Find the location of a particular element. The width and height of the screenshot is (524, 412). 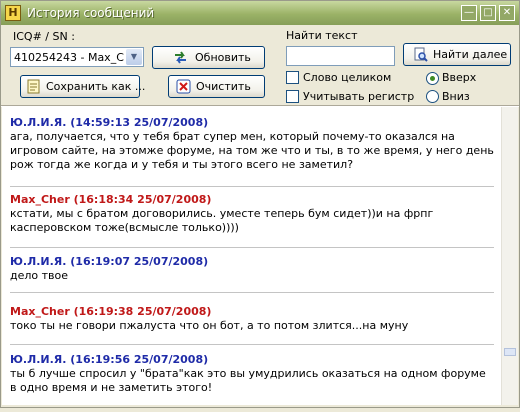

message-header: Max_Cher (16:19:38 25/07/2008) is located at coordinates (111, 311).